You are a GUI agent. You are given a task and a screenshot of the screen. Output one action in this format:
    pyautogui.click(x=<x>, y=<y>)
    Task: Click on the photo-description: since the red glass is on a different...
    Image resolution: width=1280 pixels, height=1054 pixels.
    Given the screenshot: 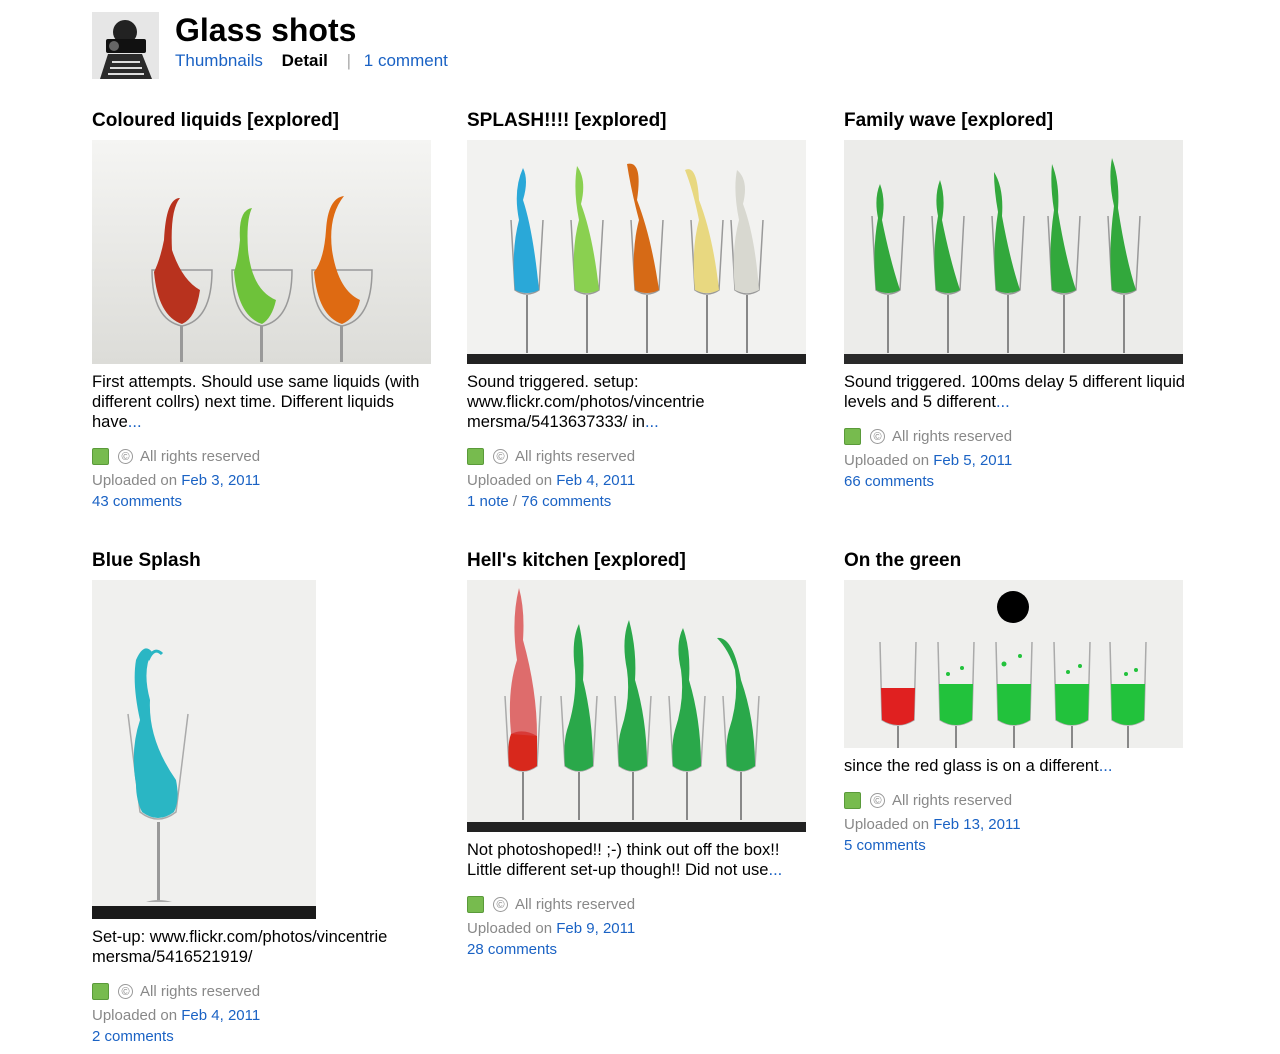 What is the action you would take?
    pyautogui.click(x=1016, y=766)
    